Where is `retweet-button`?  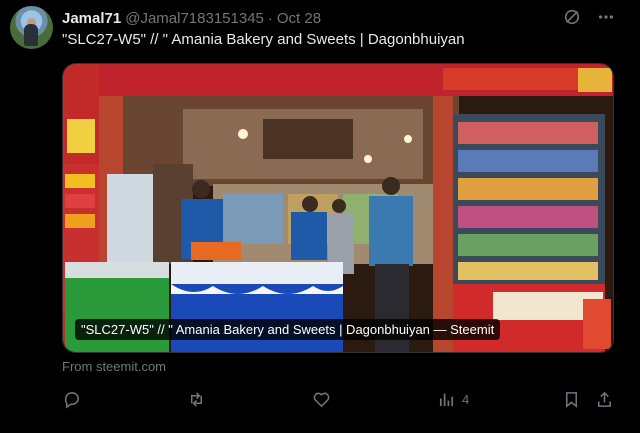
retweet-button is located at coordinates (196, 399).